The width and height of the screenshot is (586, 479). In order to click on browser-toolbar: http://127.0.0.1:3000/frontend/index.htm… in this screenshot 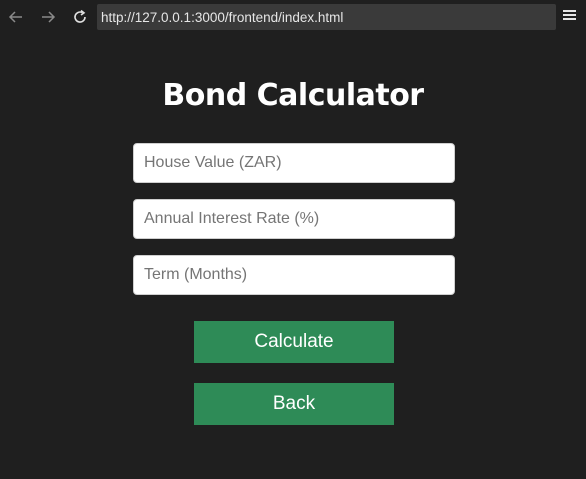, I will do `click(293, 17)`.